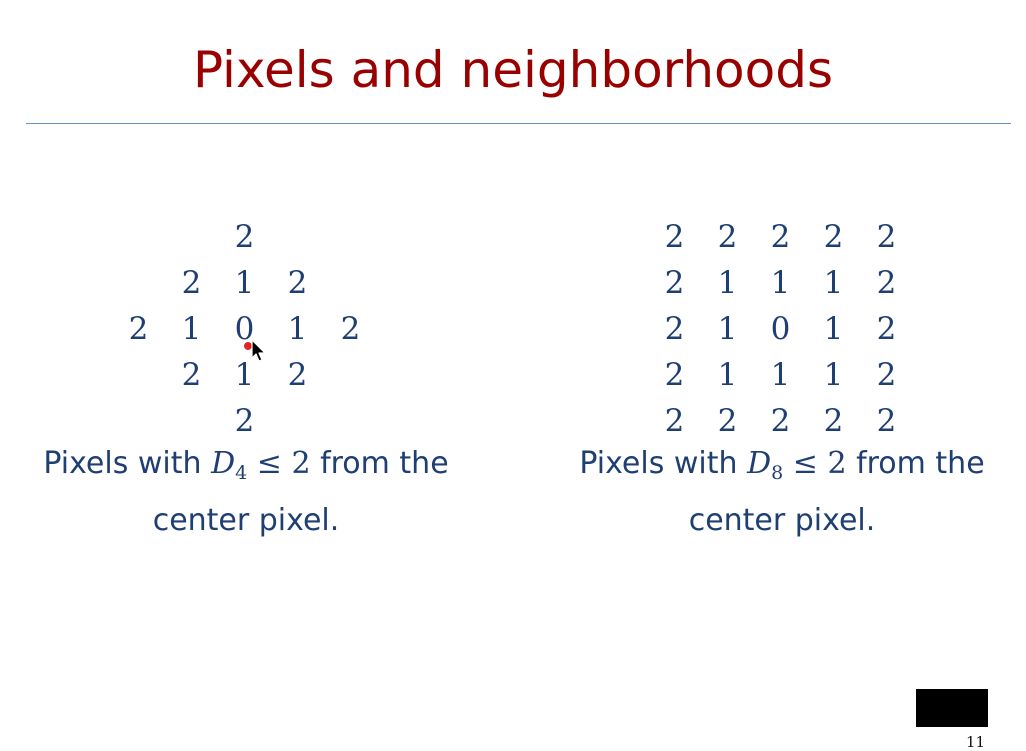 The width and height of the screenshot is (1026, 751). What do you see at coordinates (976, 742) in the screenshot?
I see `page-number: 11` at bounding box center [976, 742].